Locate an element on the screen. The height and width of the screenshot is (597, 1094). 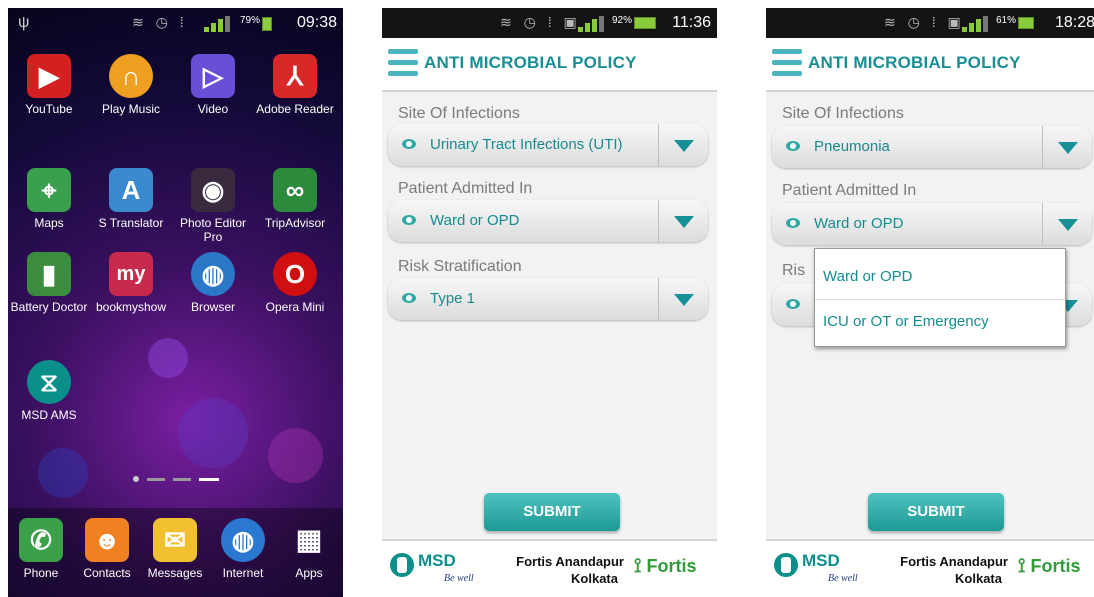
status-icons: ≋ ◷ ⁞ ▣ is located at coordinates (540, 22).